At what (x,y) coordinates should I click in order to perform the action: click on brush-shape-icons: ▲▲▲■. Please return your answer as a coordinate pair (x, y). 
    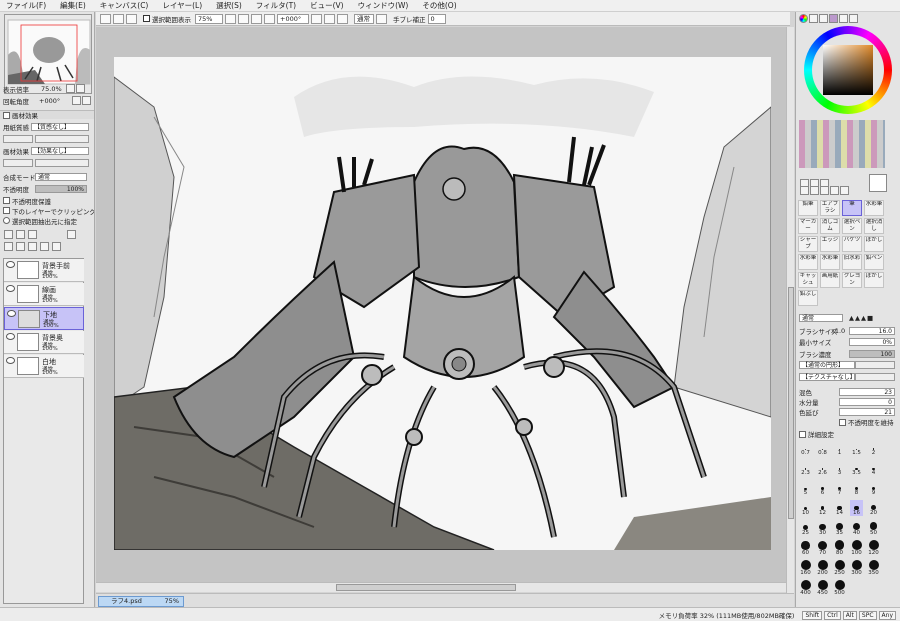
    Looking at the image, I should click on (861, 318).